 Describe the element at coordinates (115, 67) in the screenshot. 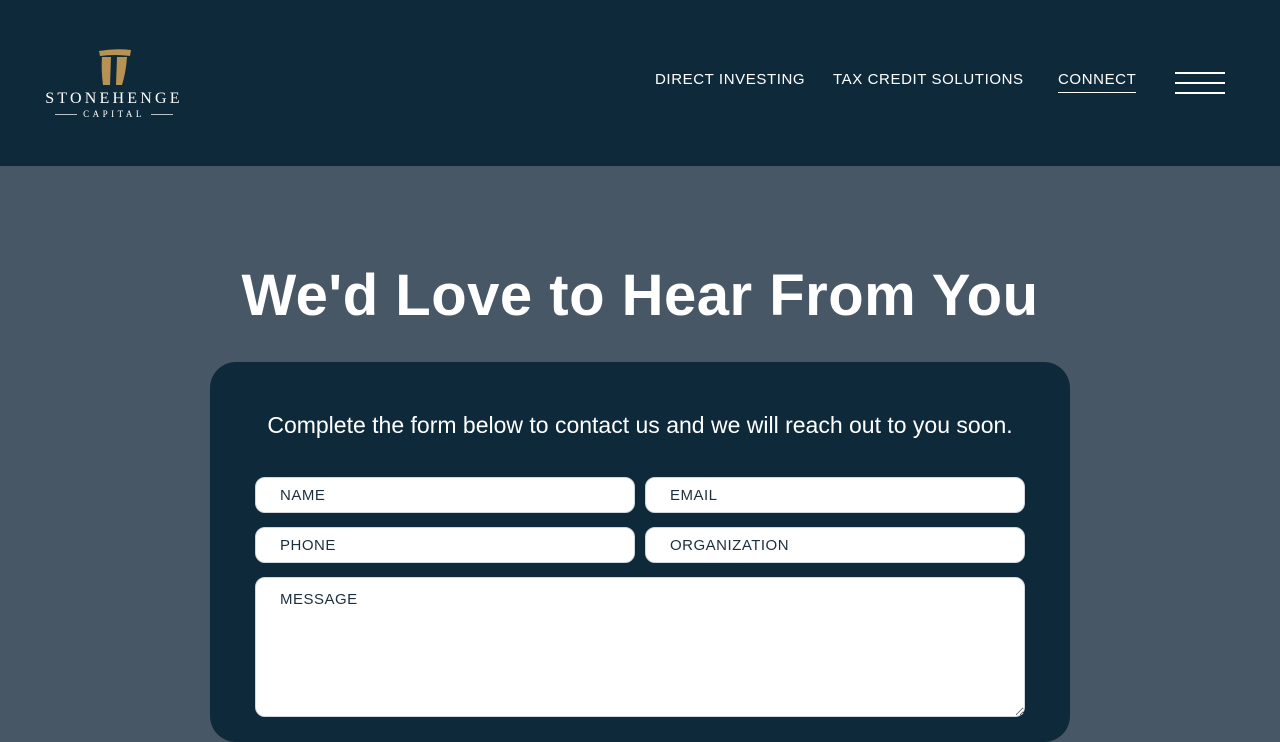

I see `stonehenge-trilithon-icon` at that location.